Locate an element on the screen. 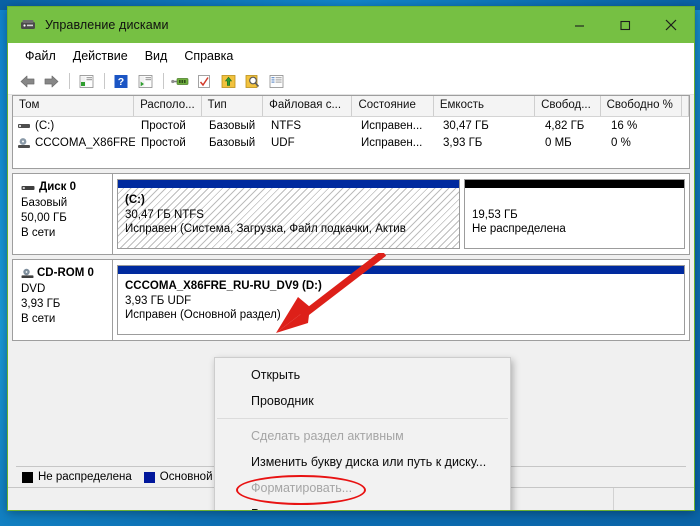 The image size is (700, 526). column-header-type: Тип is located at coordinates (233, 106).